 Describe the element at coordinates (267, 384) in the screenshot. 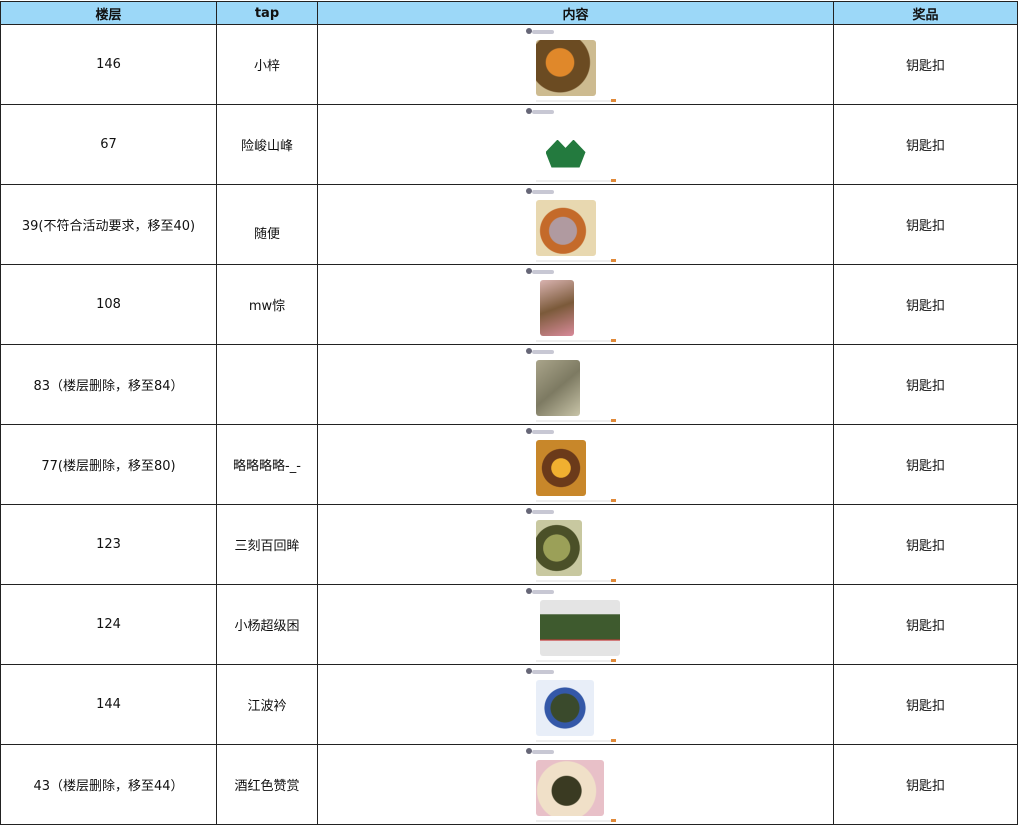

I see `tap-cell` at that location.